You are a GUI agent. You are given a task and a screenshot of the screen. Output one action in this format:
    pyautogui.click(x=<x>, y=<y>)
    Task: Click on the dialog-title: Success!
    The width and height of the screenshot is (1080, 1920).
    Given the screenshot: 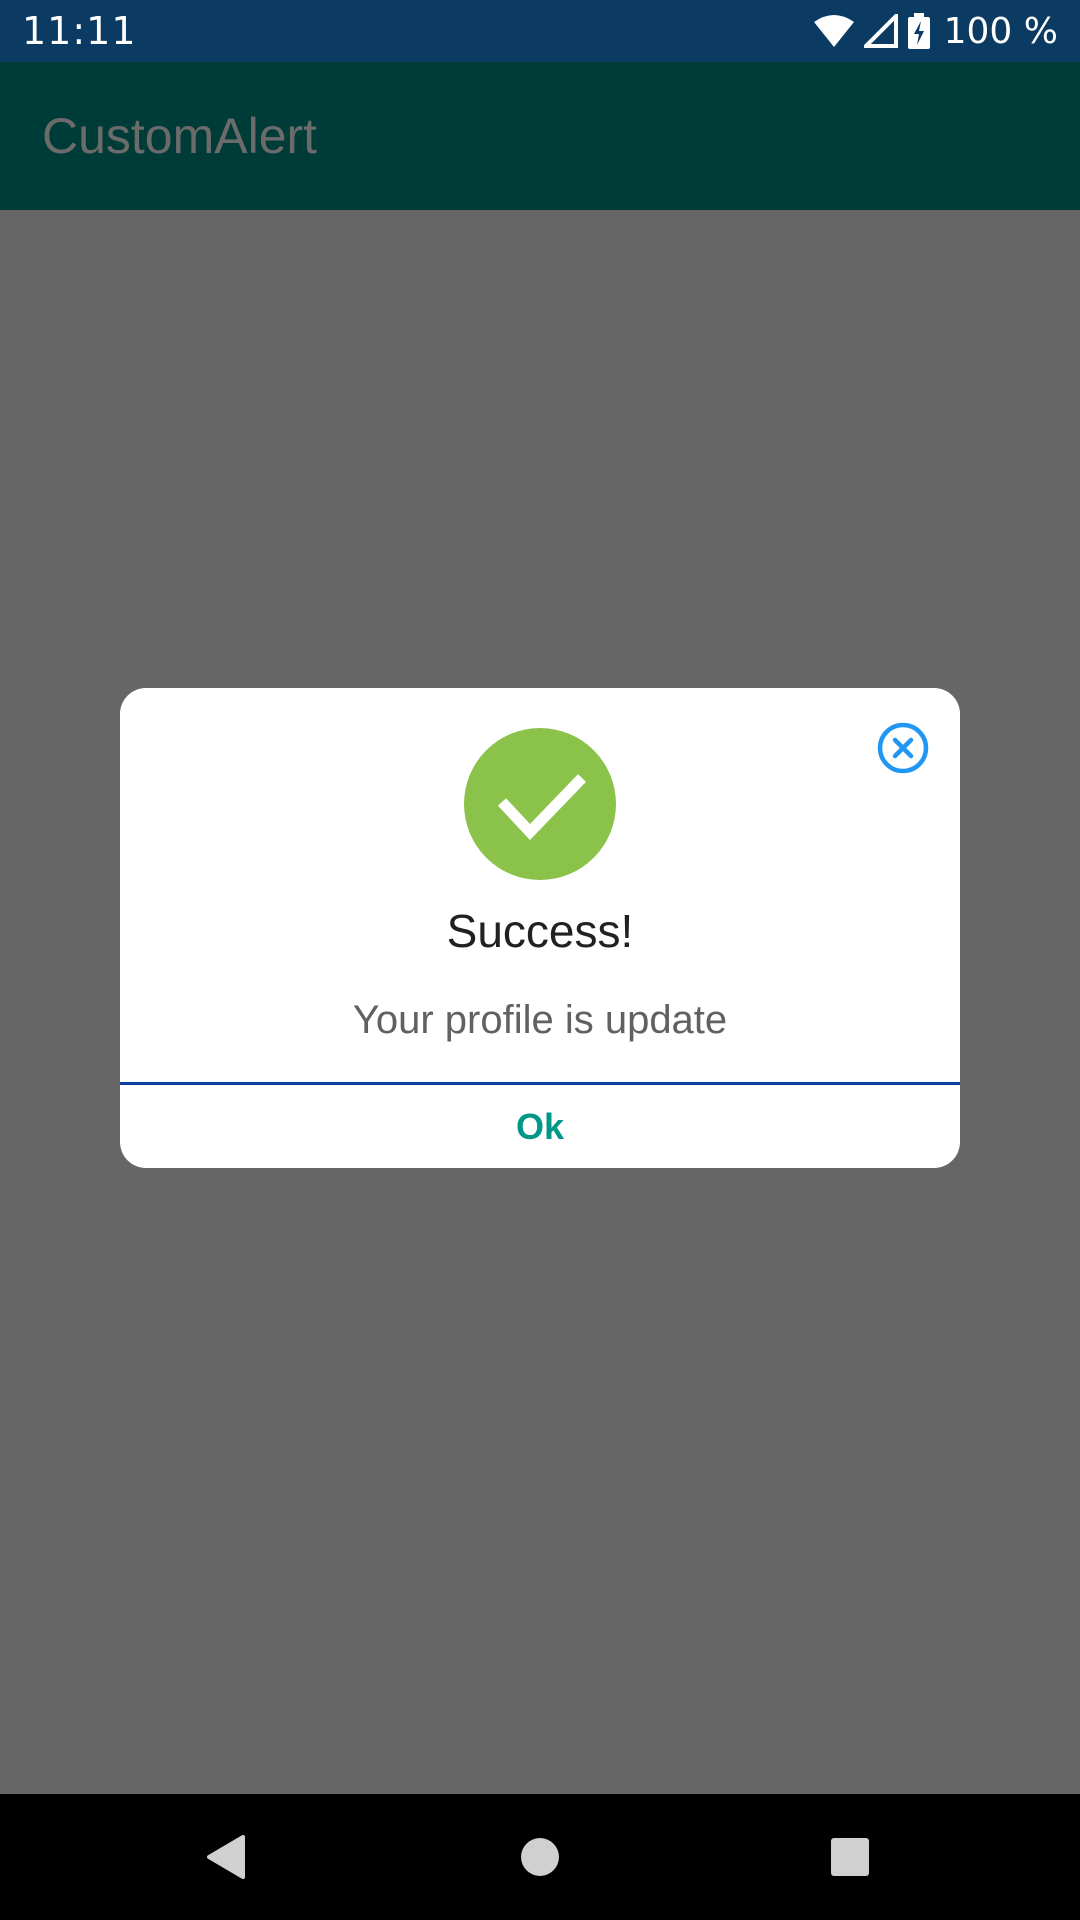 What is the action you would take?
    pyautogui.click(x=540, y=931)
    